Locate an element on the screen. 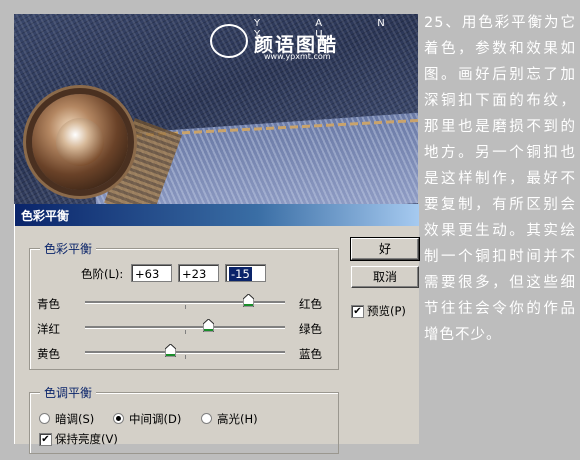 The image size is (580, 460). rivet-highlight is located at coordinates (80, 142).